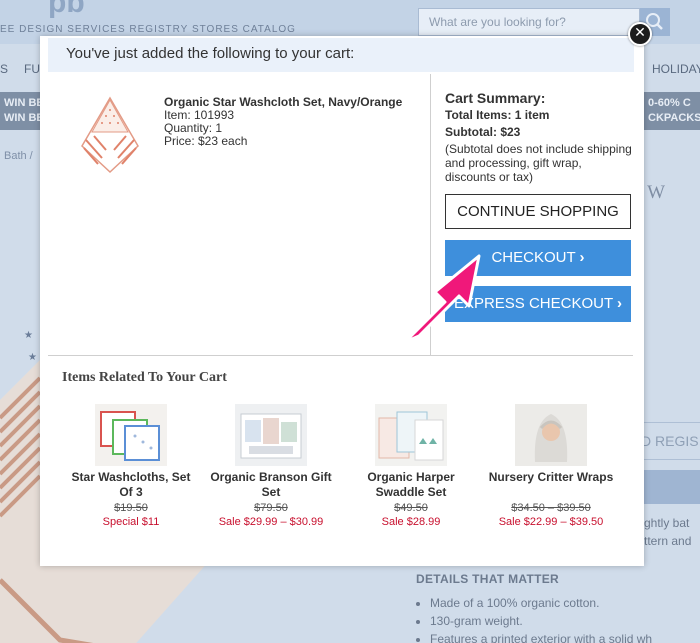 The height and width of the screenshot is (643, 700). Describe the element at coordinates (206, 141) in the screenshot. I see `product-price: Price: $23 each` at that location.